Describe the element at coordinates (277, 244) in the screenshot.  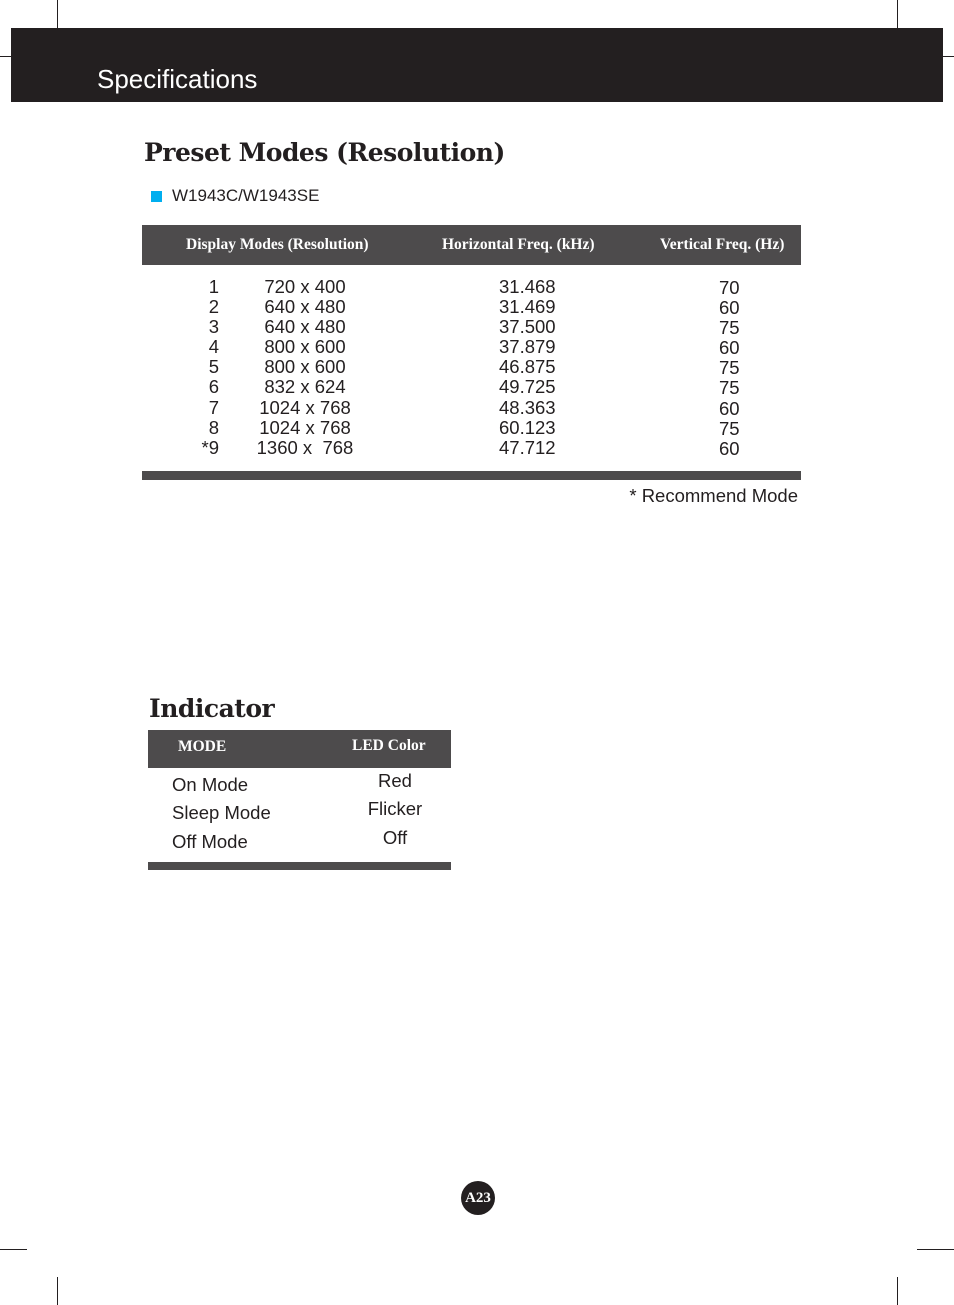
I see `column-header-display-modes: Display Modes (Resolution)` at that location.